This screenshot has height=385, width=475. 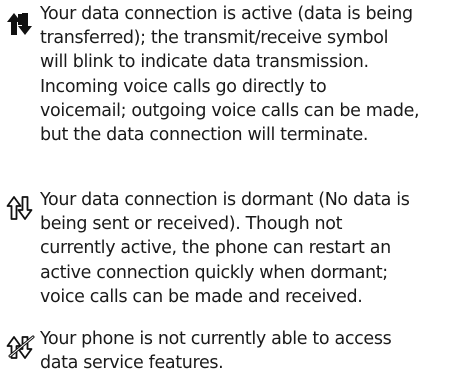 I want to click on description-line: being sent or received). Though not, so click(x=191, y=224).